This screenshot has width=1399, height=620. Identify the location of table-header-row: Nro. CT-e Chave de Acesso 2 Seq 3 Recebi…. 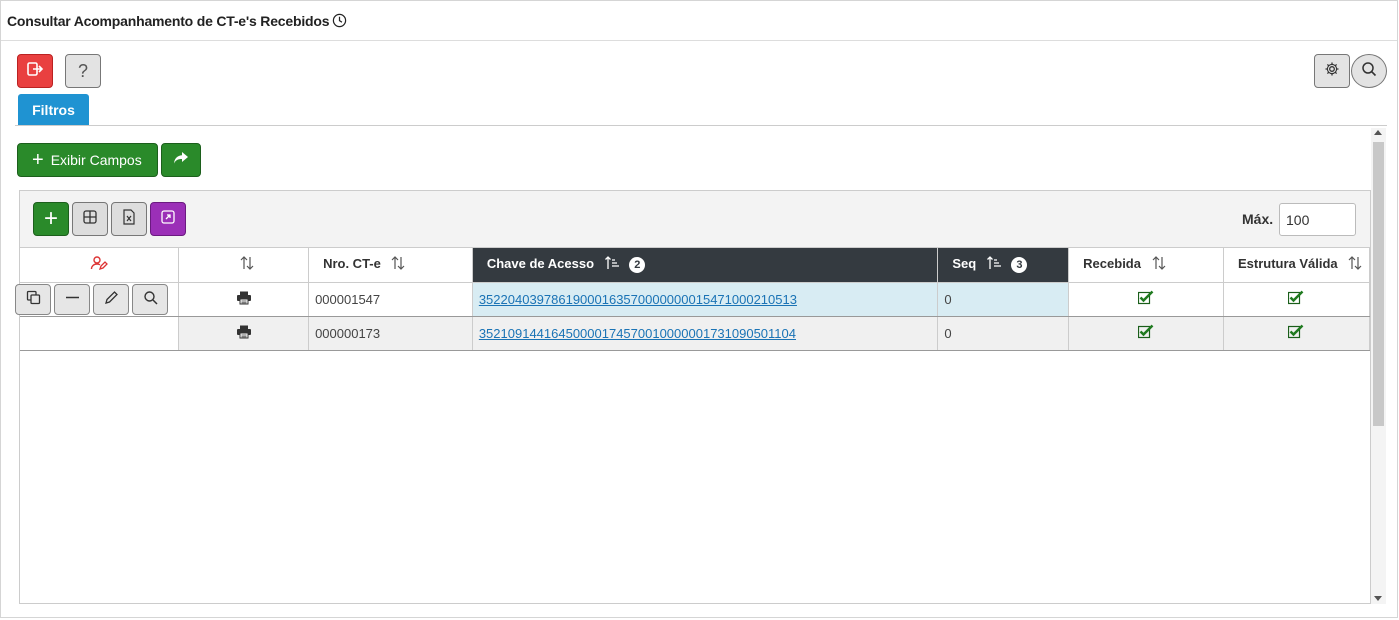
(695, 265).